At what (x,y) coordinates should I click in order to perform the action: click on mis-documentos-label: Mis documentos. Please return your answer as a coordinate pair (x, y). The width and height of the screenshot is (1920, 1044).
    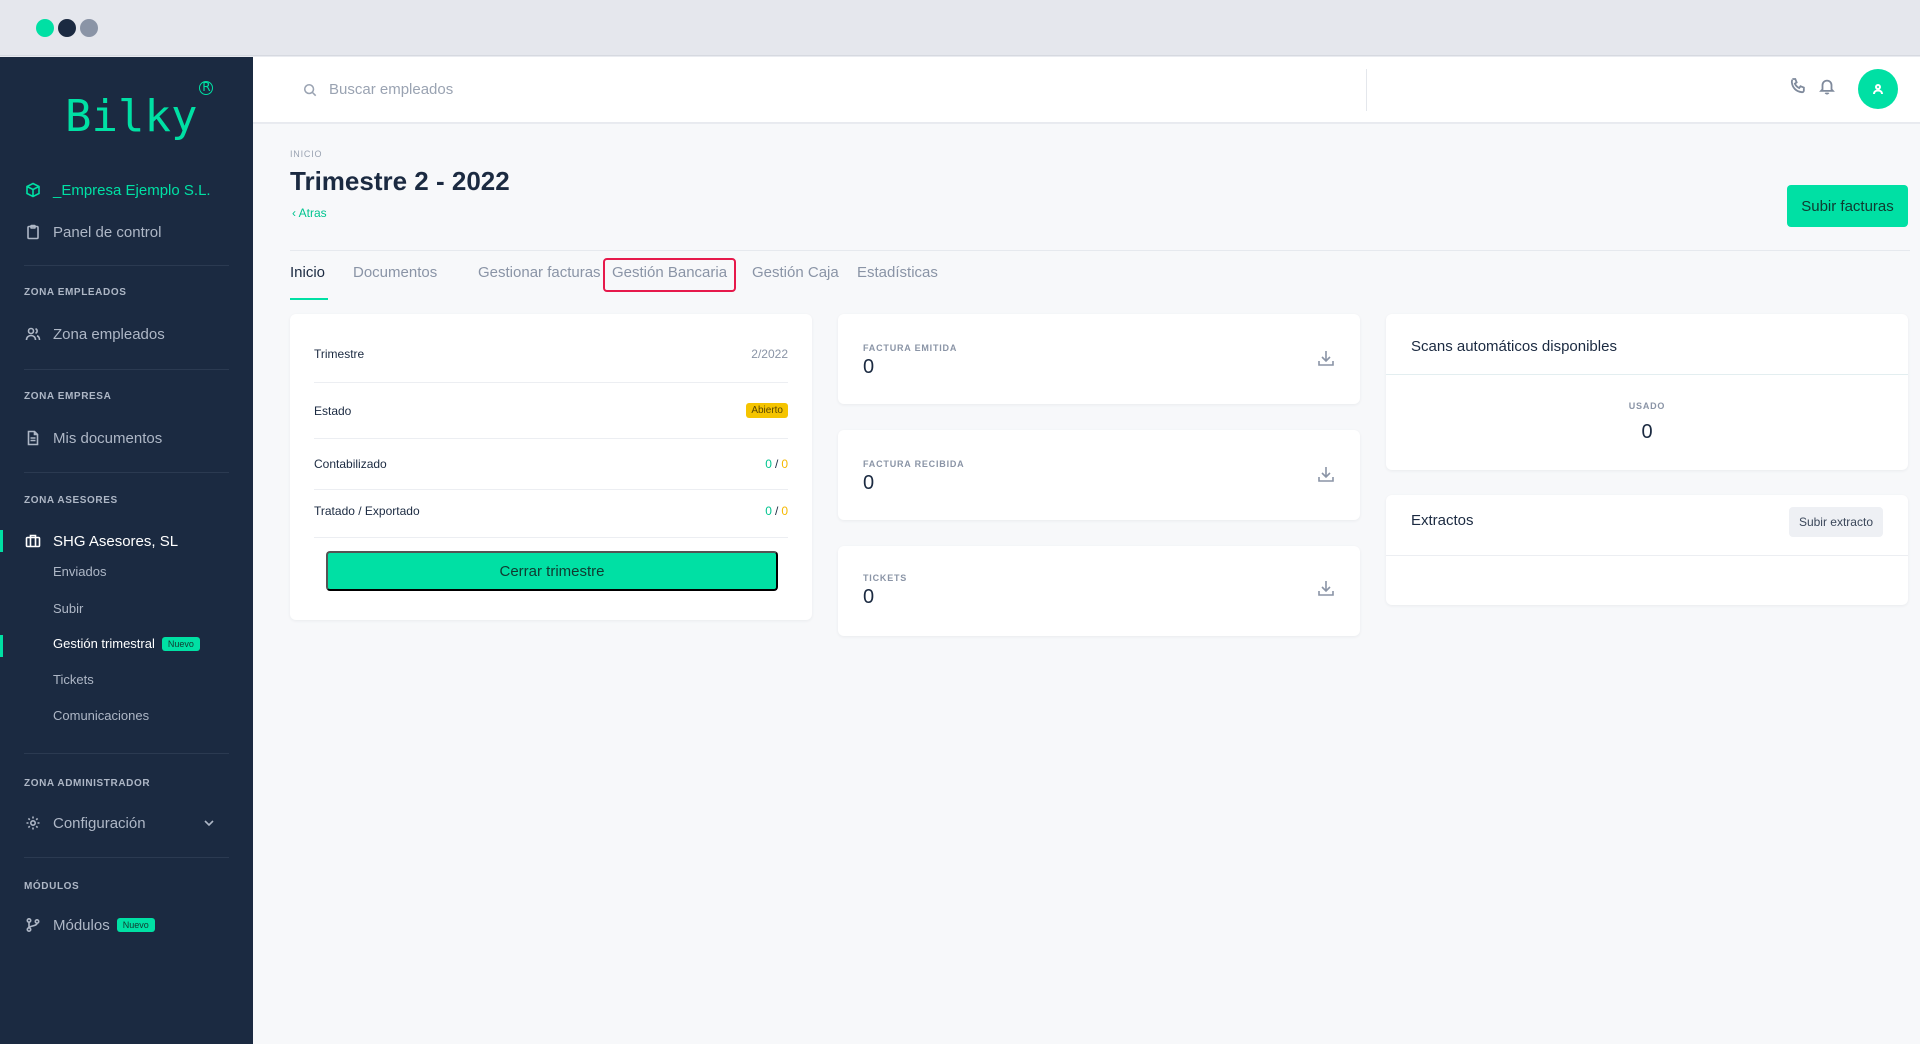
    Looking at the image, I should click on (108, 438).